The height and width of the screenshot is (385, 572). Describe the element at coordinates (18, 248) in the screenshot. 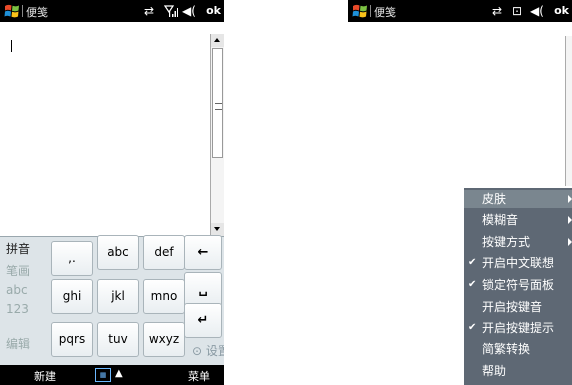

I see `mode-pinyin: 拼音` at that location.